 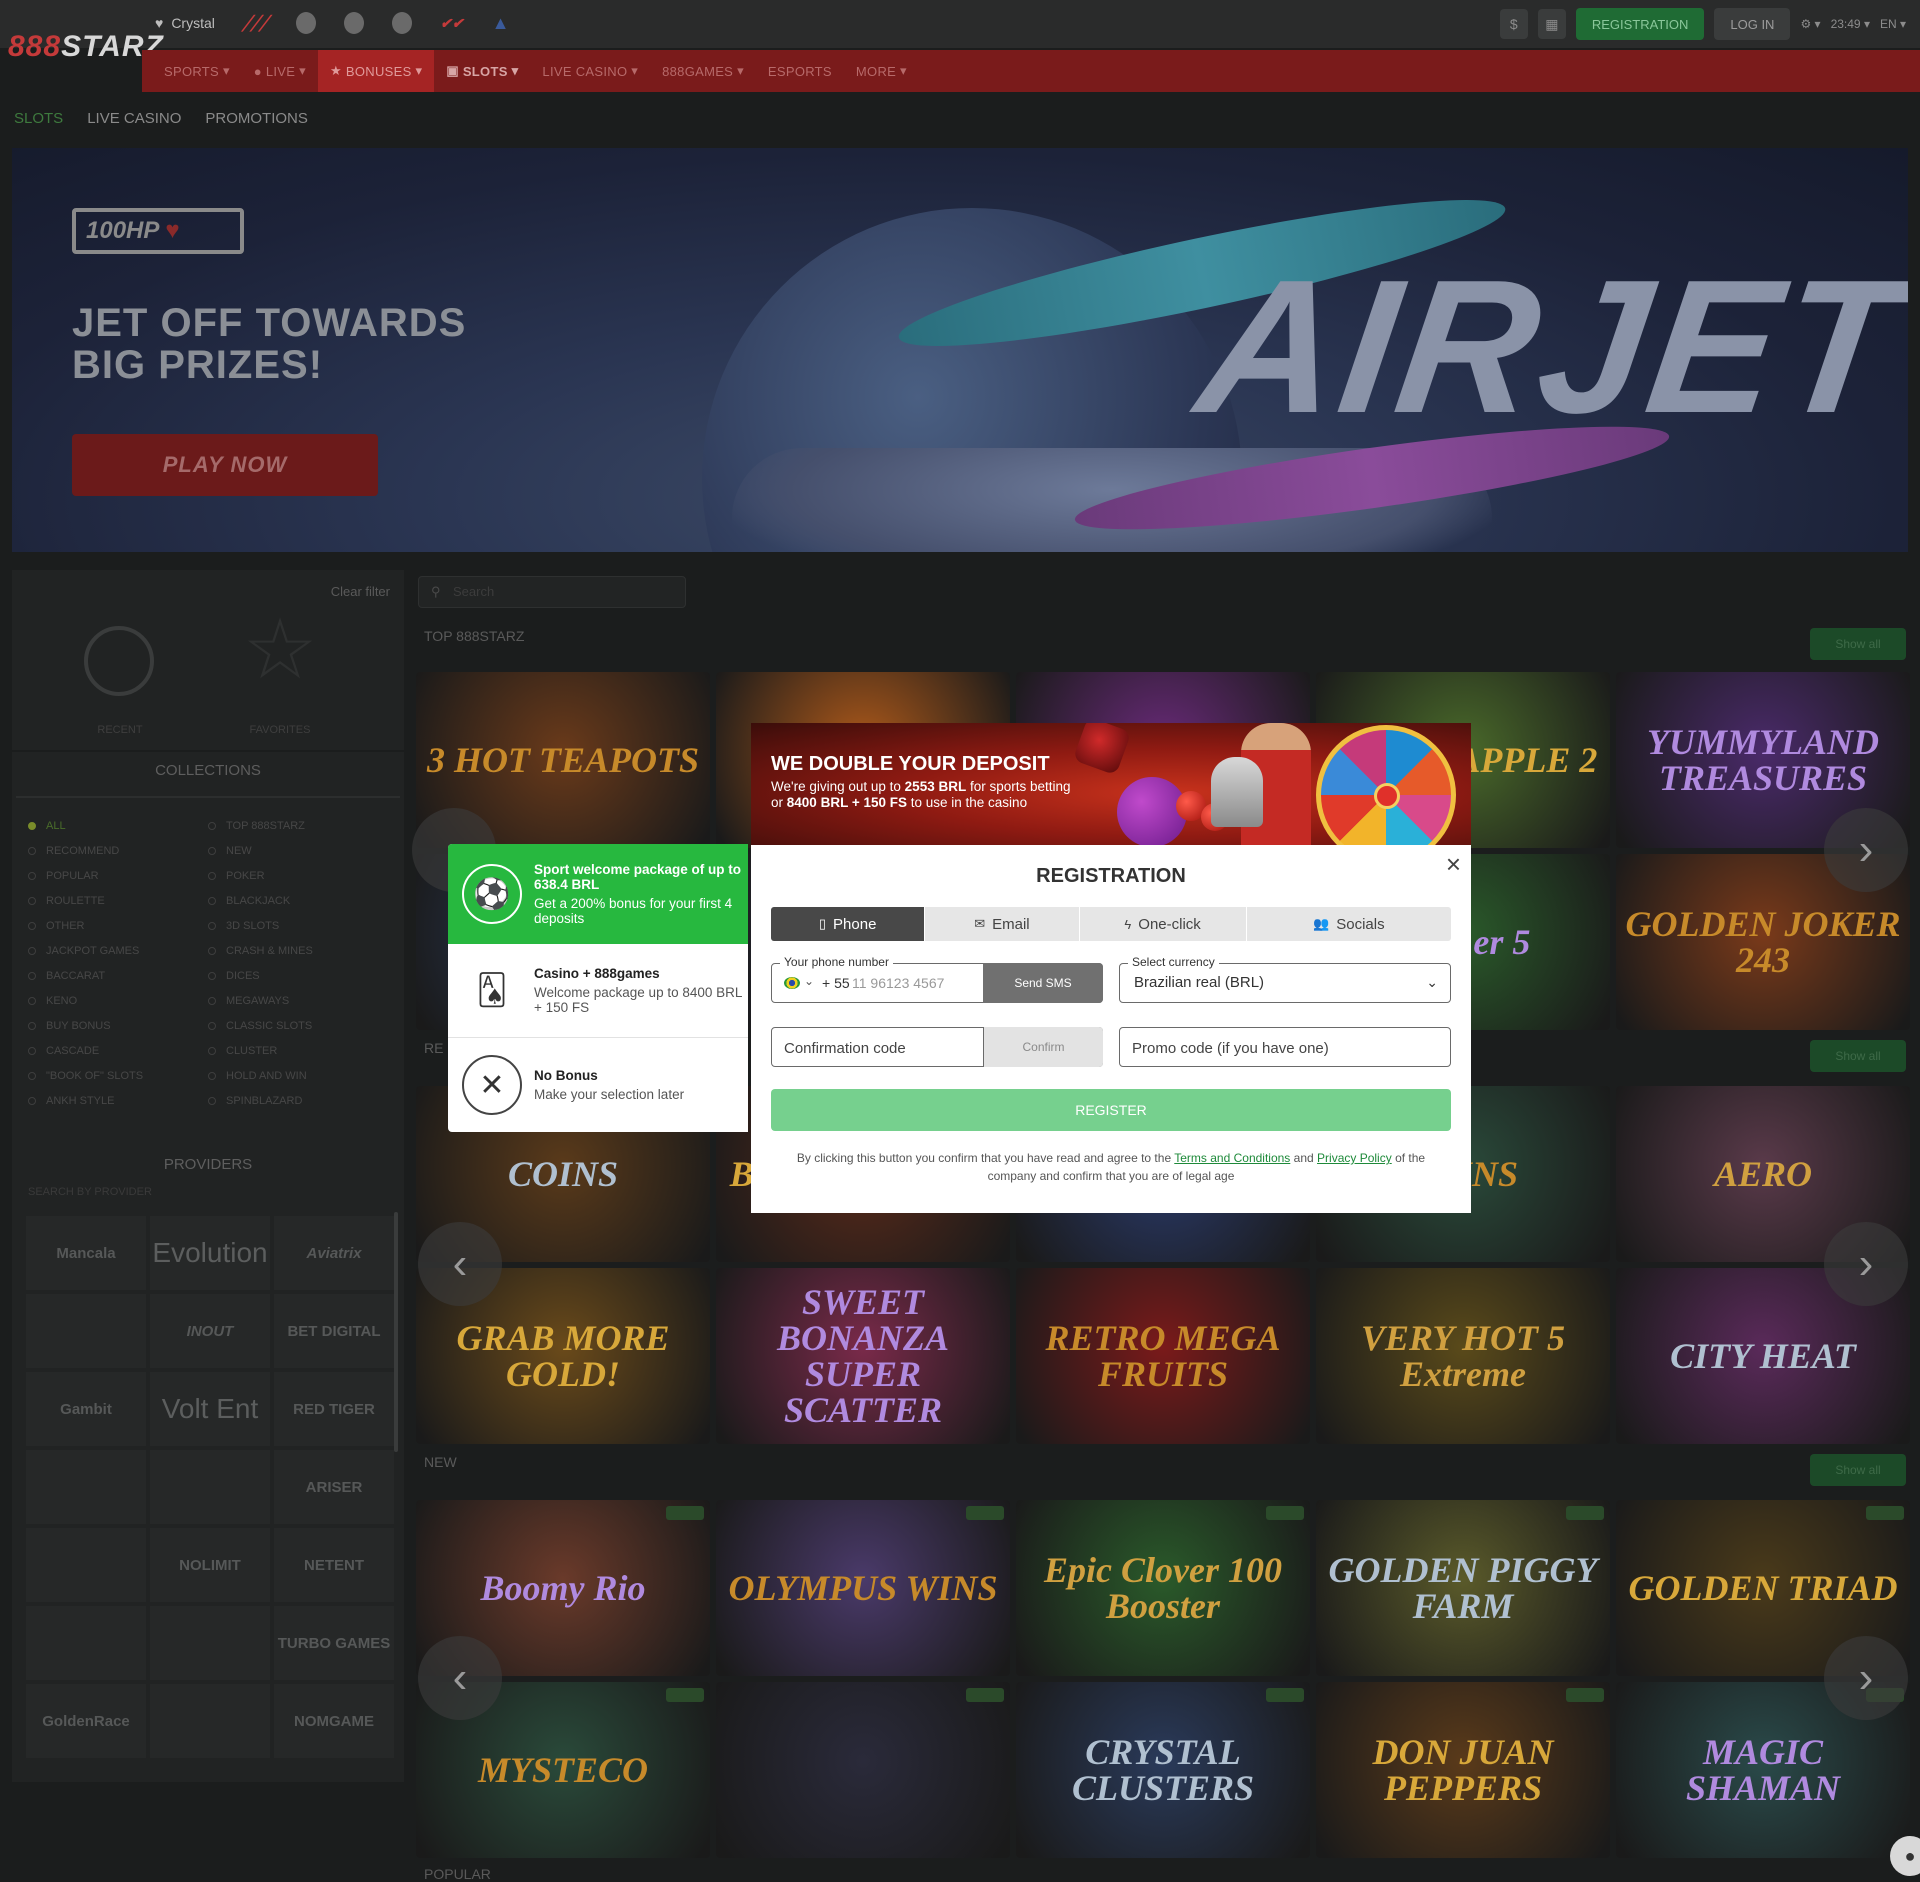 What do you see at coordinates (1043, 983) in the screenshot?
I see `send-sms-button: Send SMS` at bounding box center [1043, 983].